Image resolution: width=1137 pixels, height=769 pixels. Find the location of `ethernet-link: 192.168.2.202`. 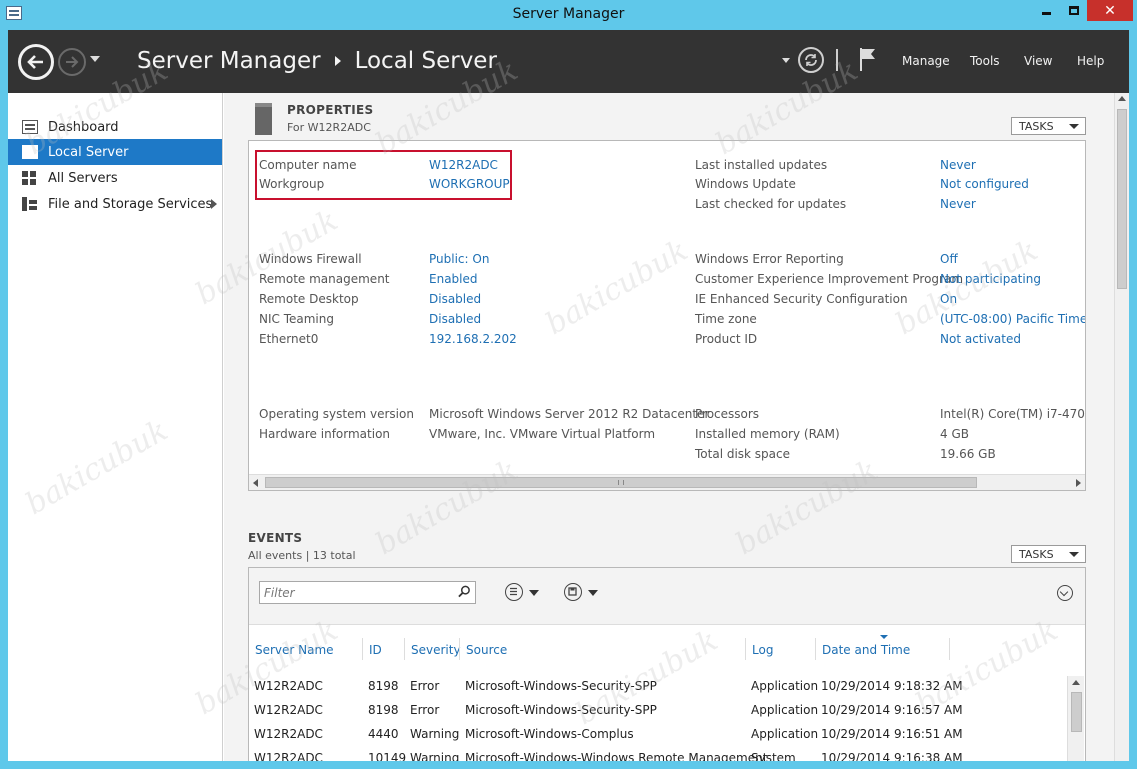

ethernet-link: 192.168.2.202 is located at coordinates (473, 339).